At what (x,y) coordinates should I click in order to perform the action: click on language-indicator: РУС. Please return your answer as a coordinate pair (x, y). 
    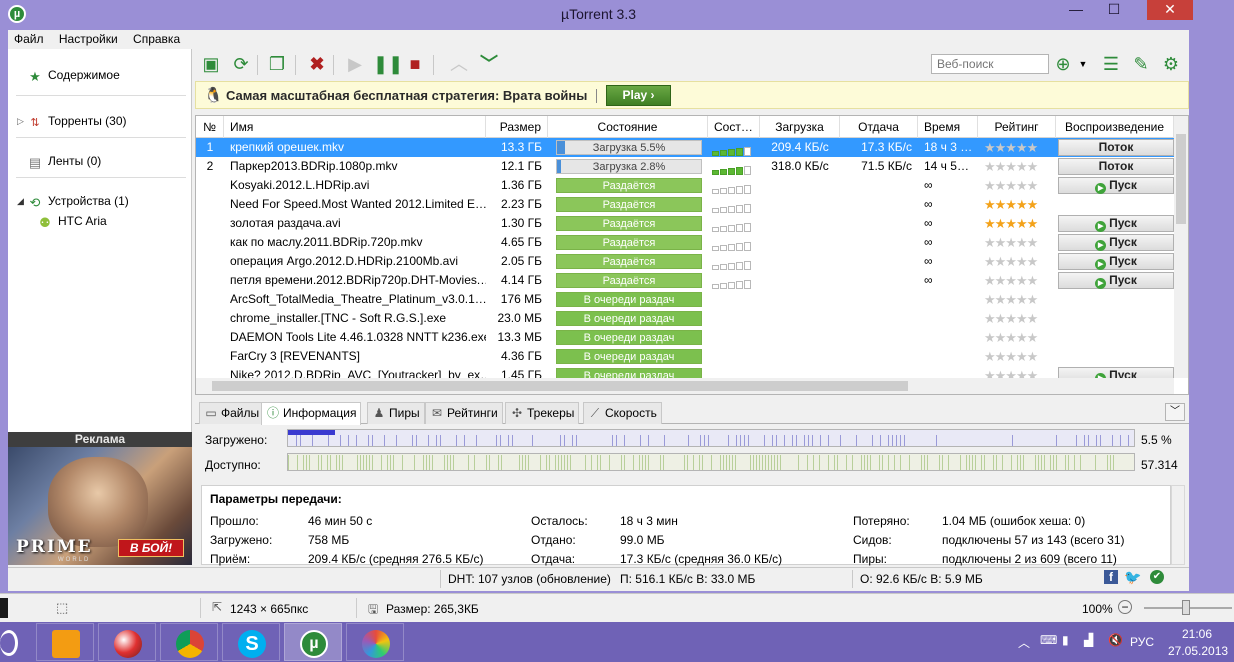
    Looking at the image, I should click on (1142, 642).